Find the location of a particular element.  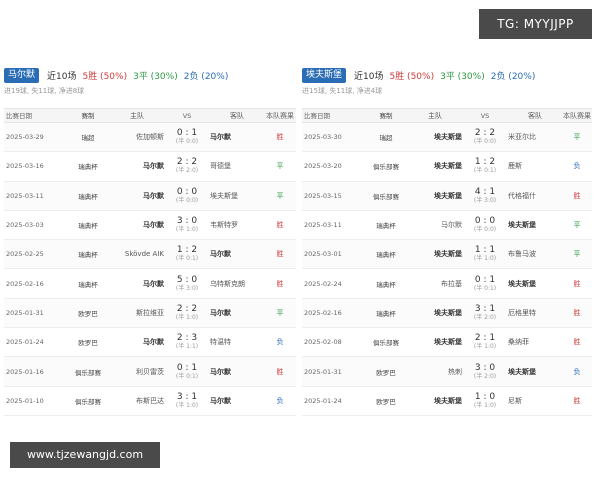

home-team: 斯拉维亚 is located at coordinates (139, 313).